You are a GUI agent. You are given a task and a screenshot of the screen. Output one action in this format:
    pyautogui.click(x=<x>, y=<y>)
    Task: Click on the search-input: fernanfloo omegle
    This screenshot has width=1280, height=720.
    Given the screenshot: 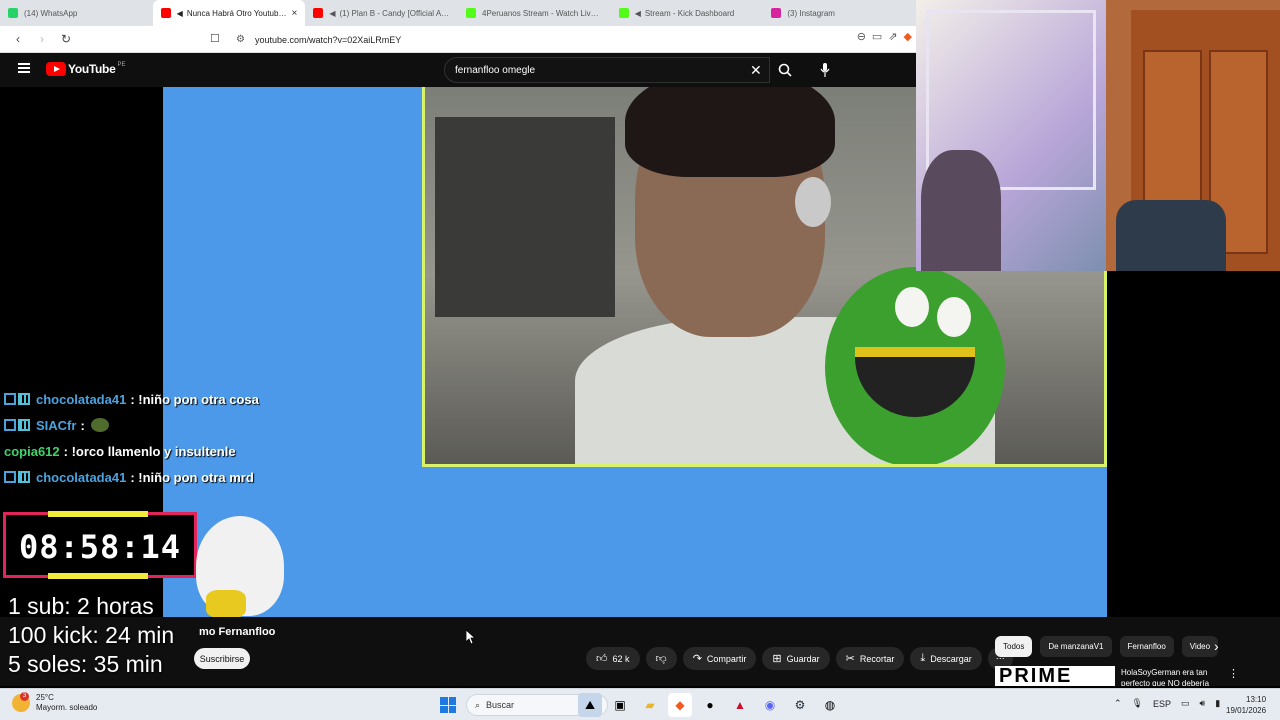 What is the action you would take?
    pyautogui.click(x=607, y=70)
    